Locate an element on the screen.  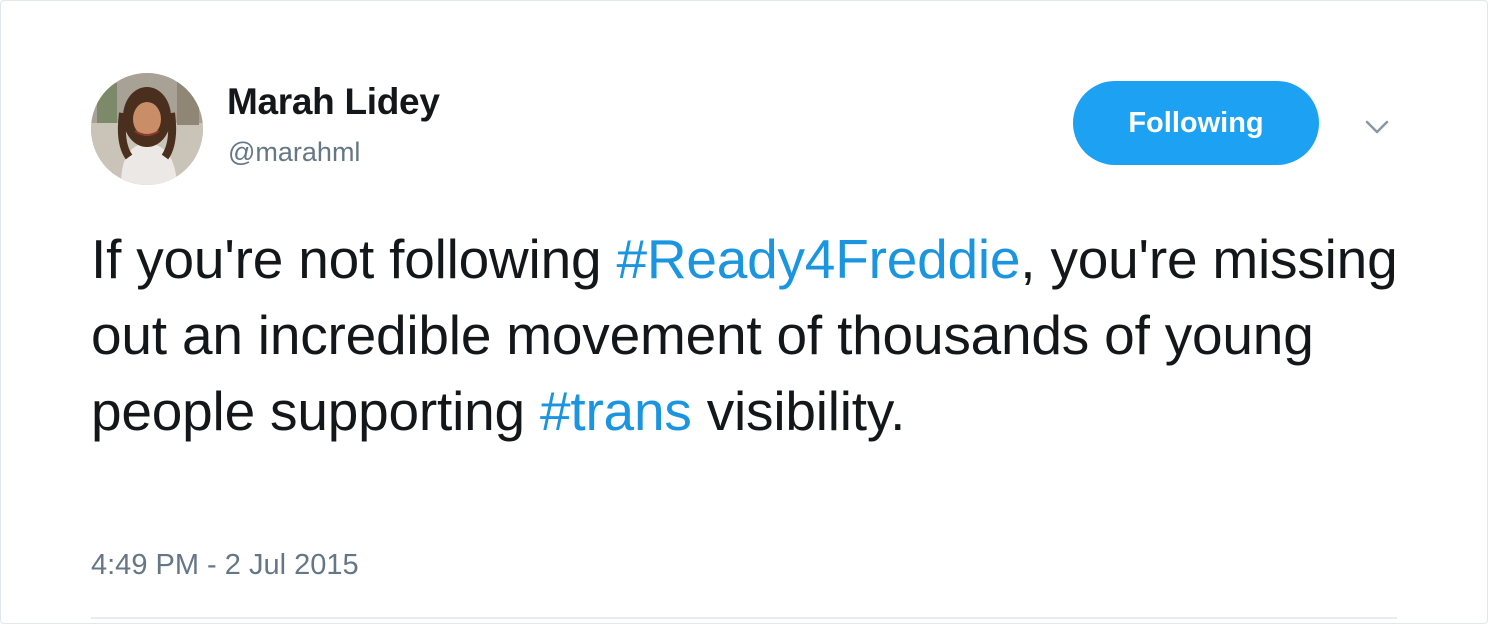
display-name: Marah Lidey is located at coordinates (333, 102).